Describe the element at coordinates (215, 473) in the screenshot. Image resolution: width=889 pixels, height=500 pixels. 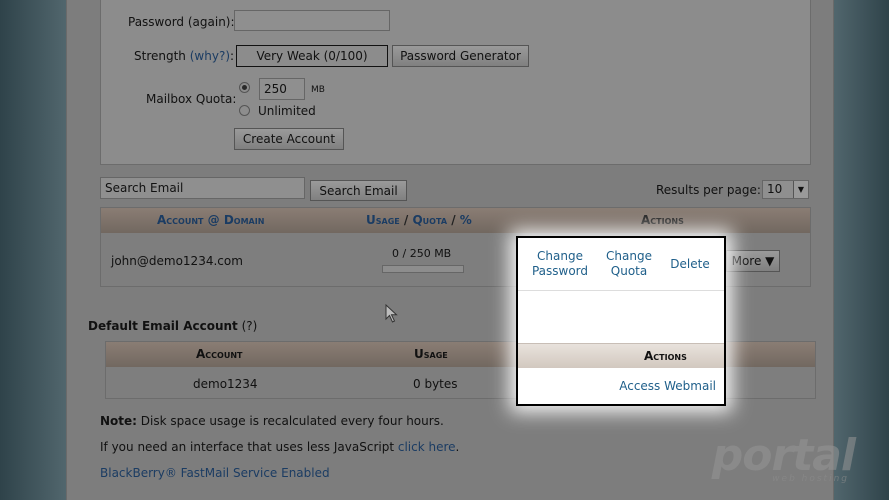
I see `blackberry-link: BlackBerry® FastMail Service Enabled` at that location.